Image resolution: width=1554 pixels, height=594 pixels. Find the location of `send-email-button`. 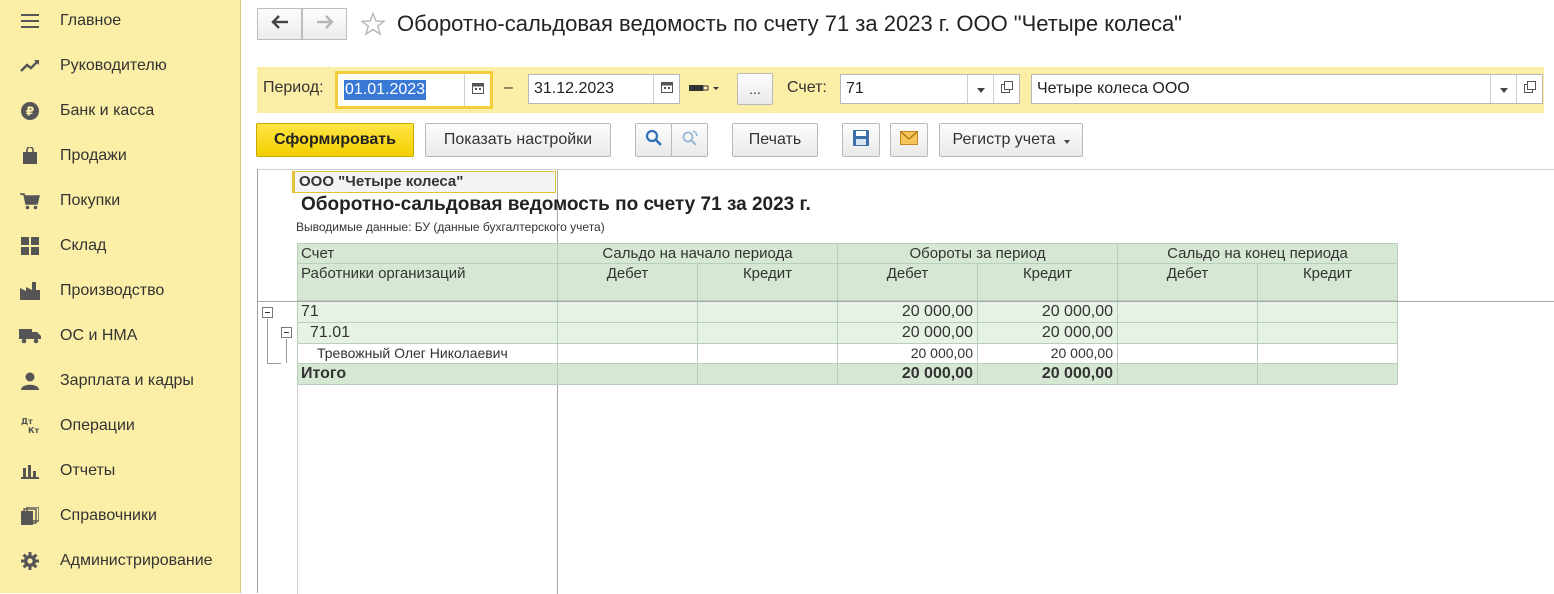

send-email-button is located at coordinates (909, 140).